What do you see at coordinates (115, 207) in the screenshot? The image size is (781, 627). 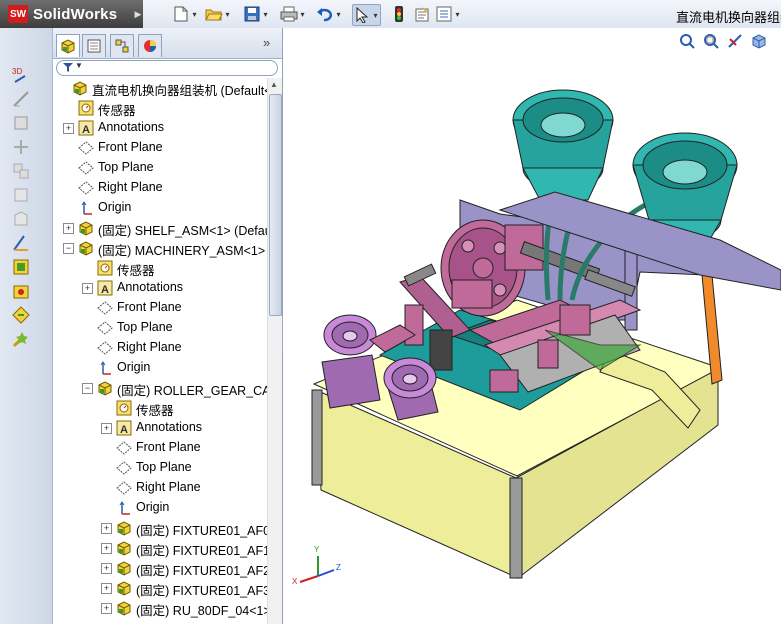 I see `tree-item-label: Origin` at bounding box center [115, 207].